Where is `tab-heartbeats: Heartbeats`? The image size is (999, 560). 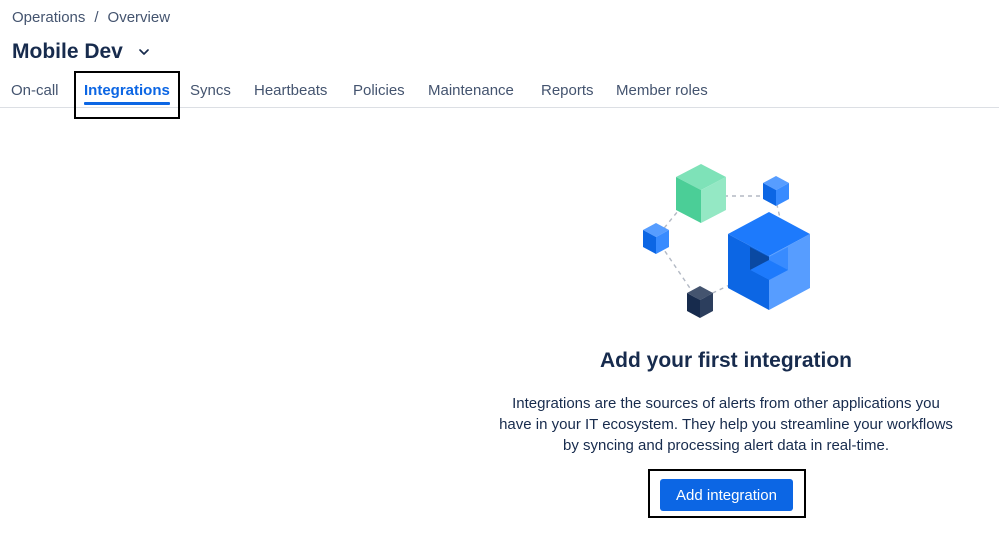
tab-heartbeats: Heartbeats is located at coordinates (290, 90).